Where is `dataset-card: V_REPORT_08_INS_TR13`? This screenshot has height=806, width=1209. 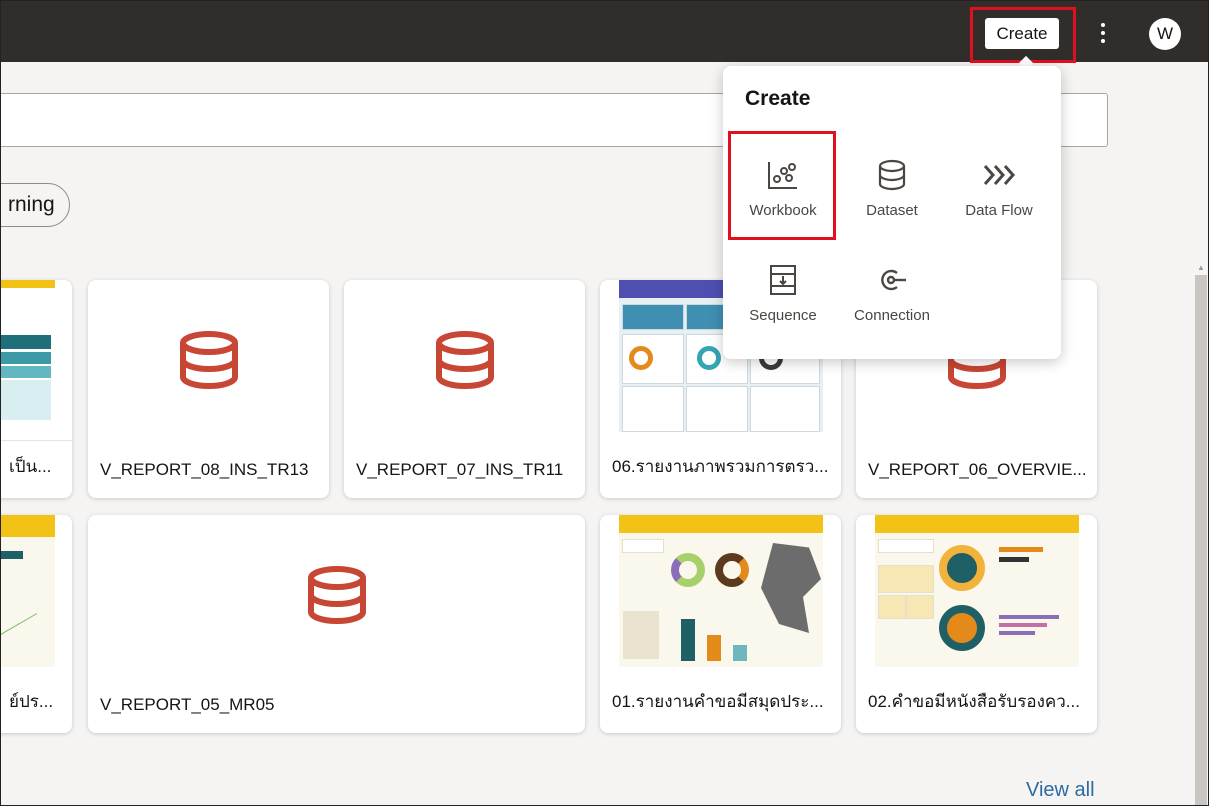
dataset-card: V_REPORT_08_INS_TR13 is located at coordinates (208, 389).